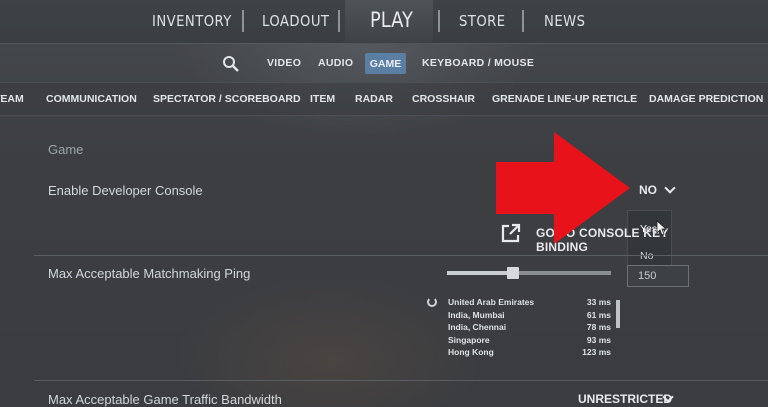  Describe the element at coordinates (149, 273) in the screenshot. I see `matchmaking-ping-label: Max Acceptable Matchmaking Ping` at that location.